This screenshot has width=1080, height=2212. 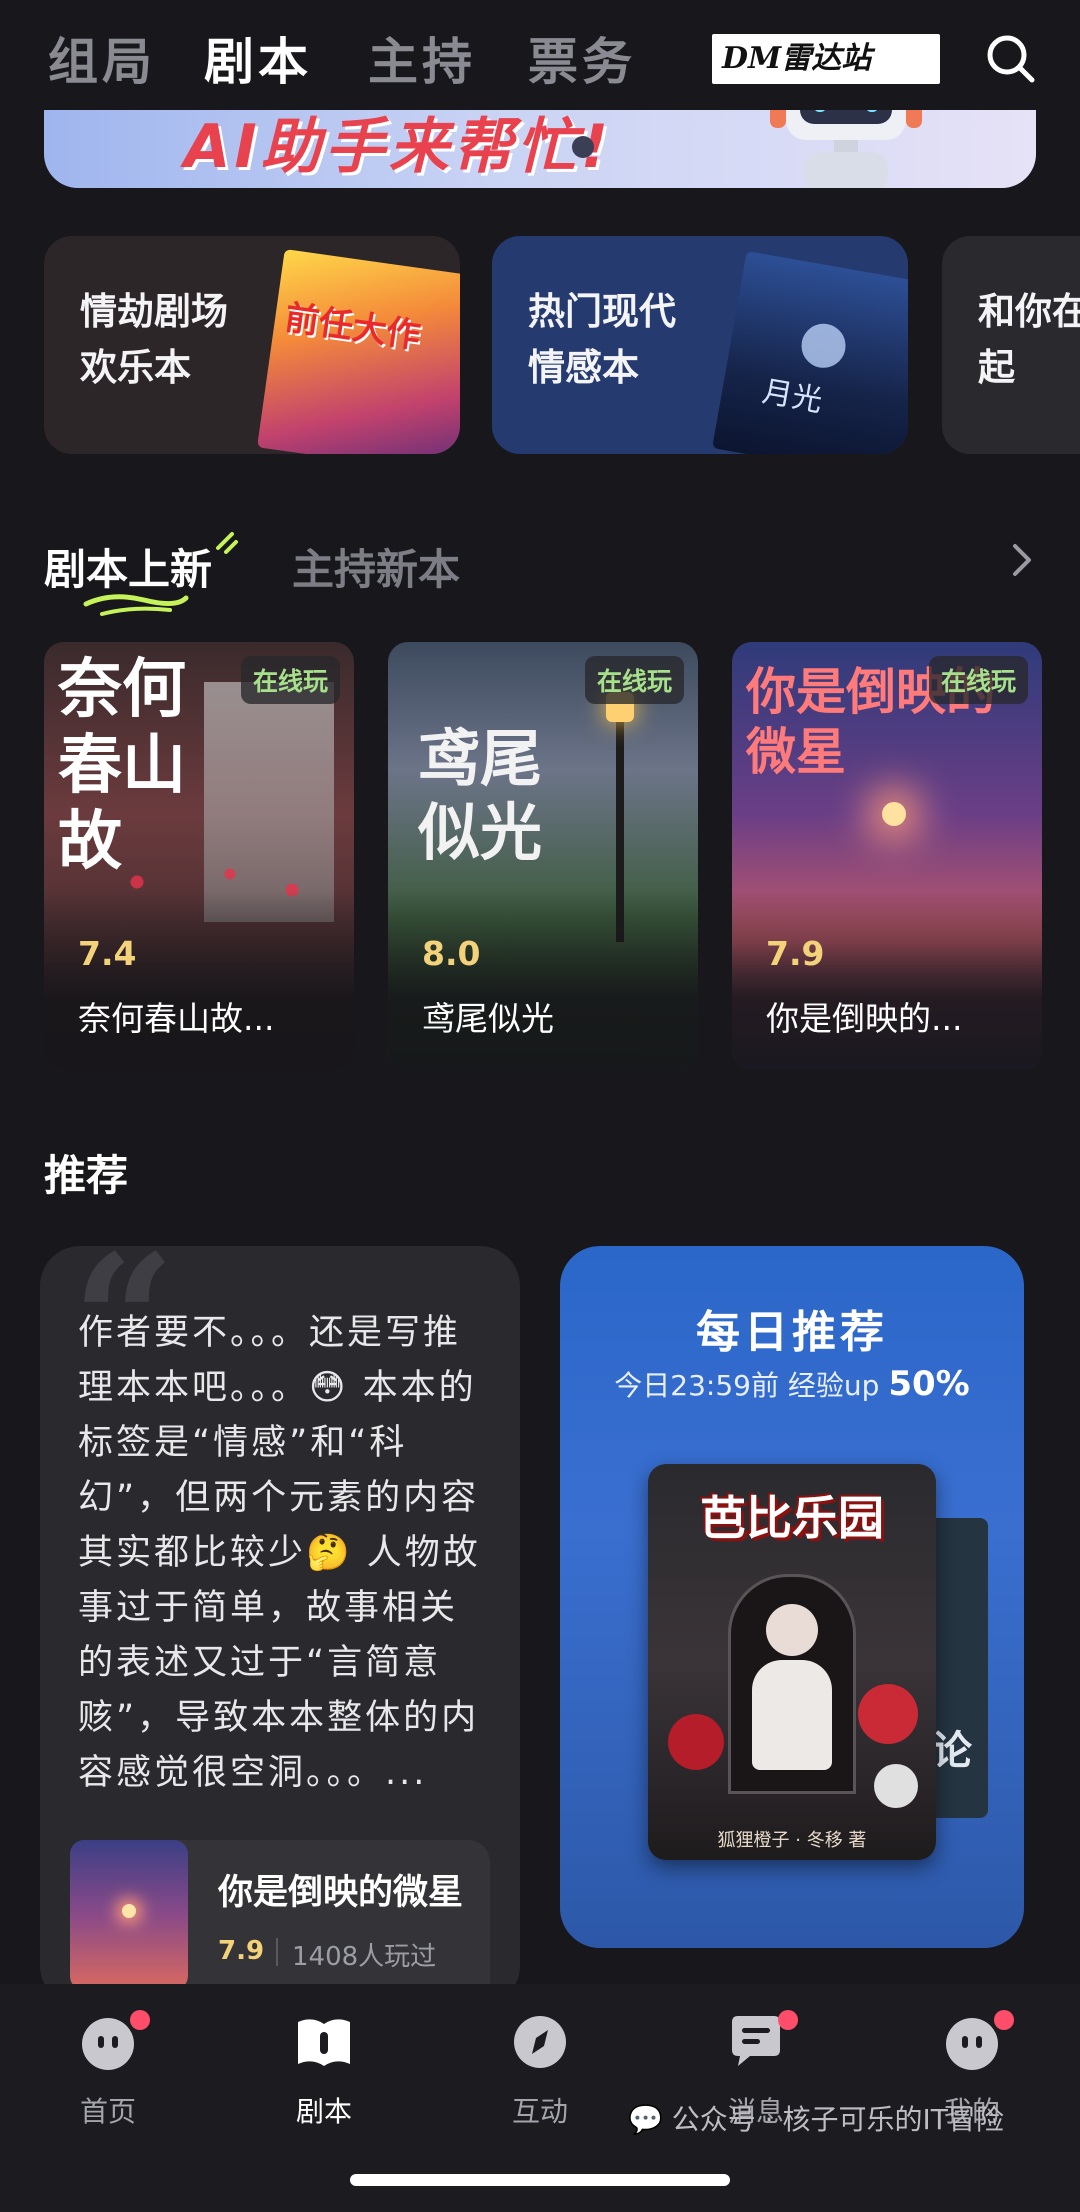 I want to click on recommend-section-title: 推荐, so click(x=86, y=1175).